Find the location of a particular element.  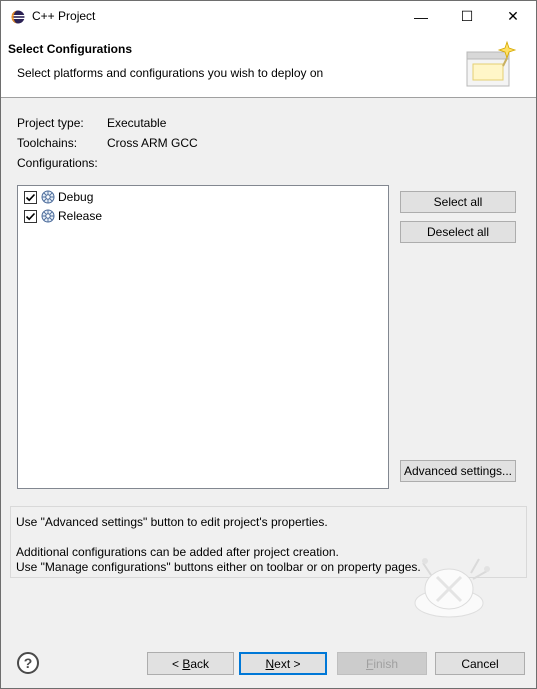

select-all-button: Select all is located at coordinates (458, 202).